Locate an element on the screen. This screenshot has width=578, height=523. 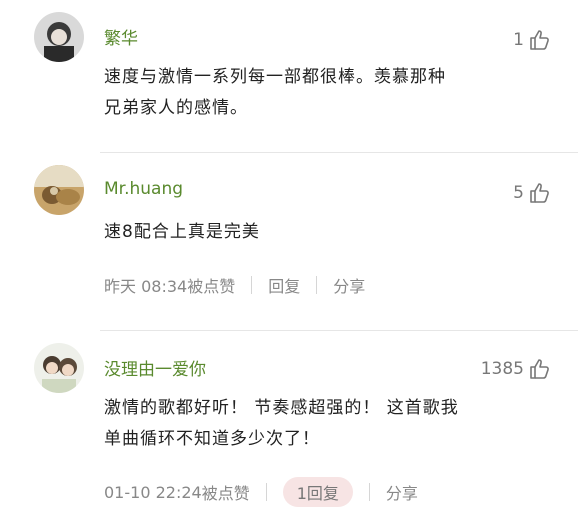
comment-text: 速8配合上真是完美 is located at coordinates (324, 232).